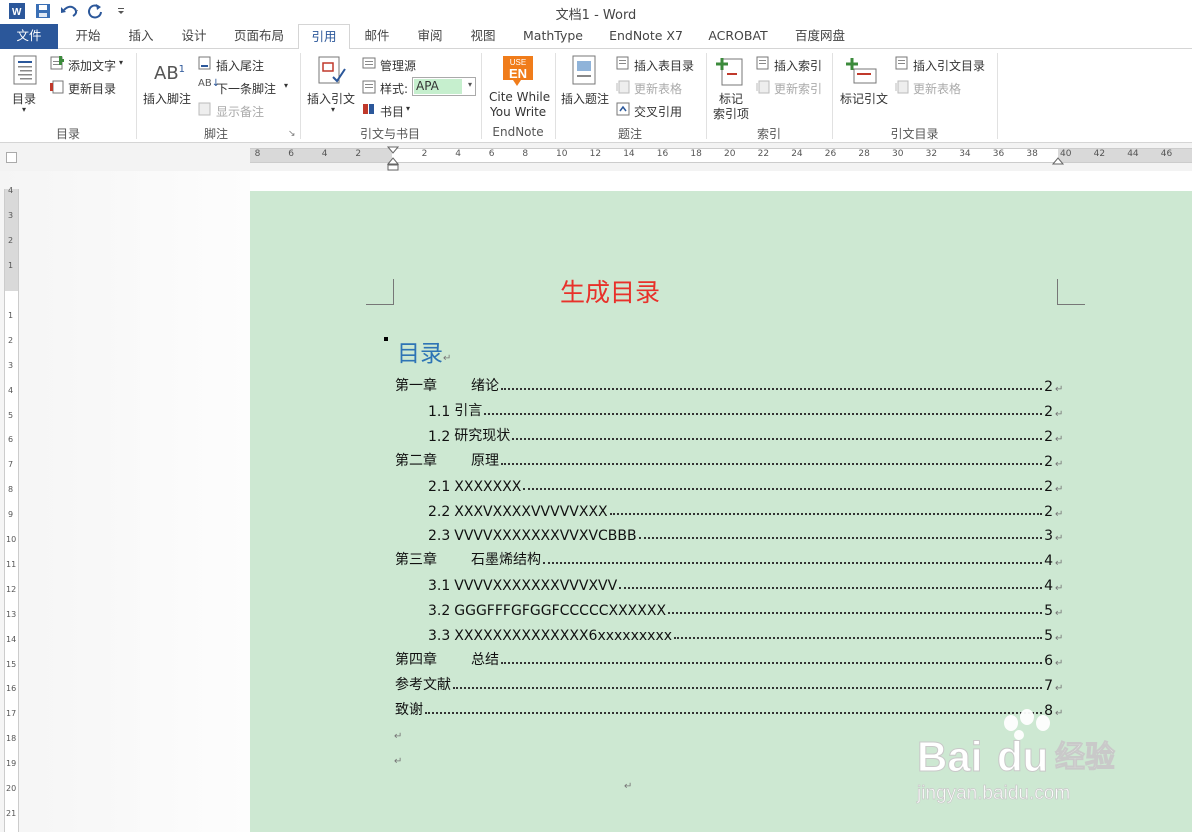 The height and width of the screenshot is (832, 1192). I want to click on tab-view: 视图, so click(483, 36).